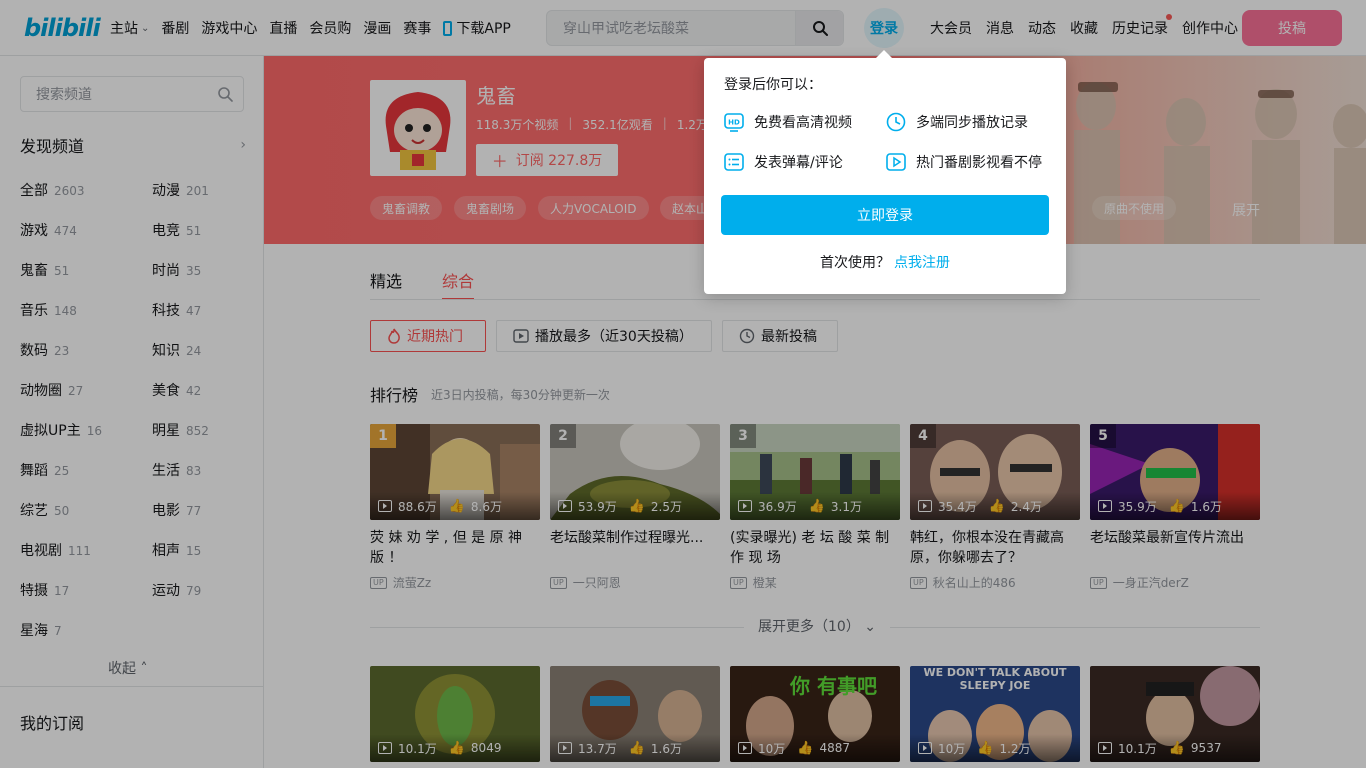 Image resolution: width=1366 pixels, height=768 pixels. Describe the element at coordinates (957, 122) in the screenshot. I see `perk-sync-history: 多端同步播放记录` at that location.